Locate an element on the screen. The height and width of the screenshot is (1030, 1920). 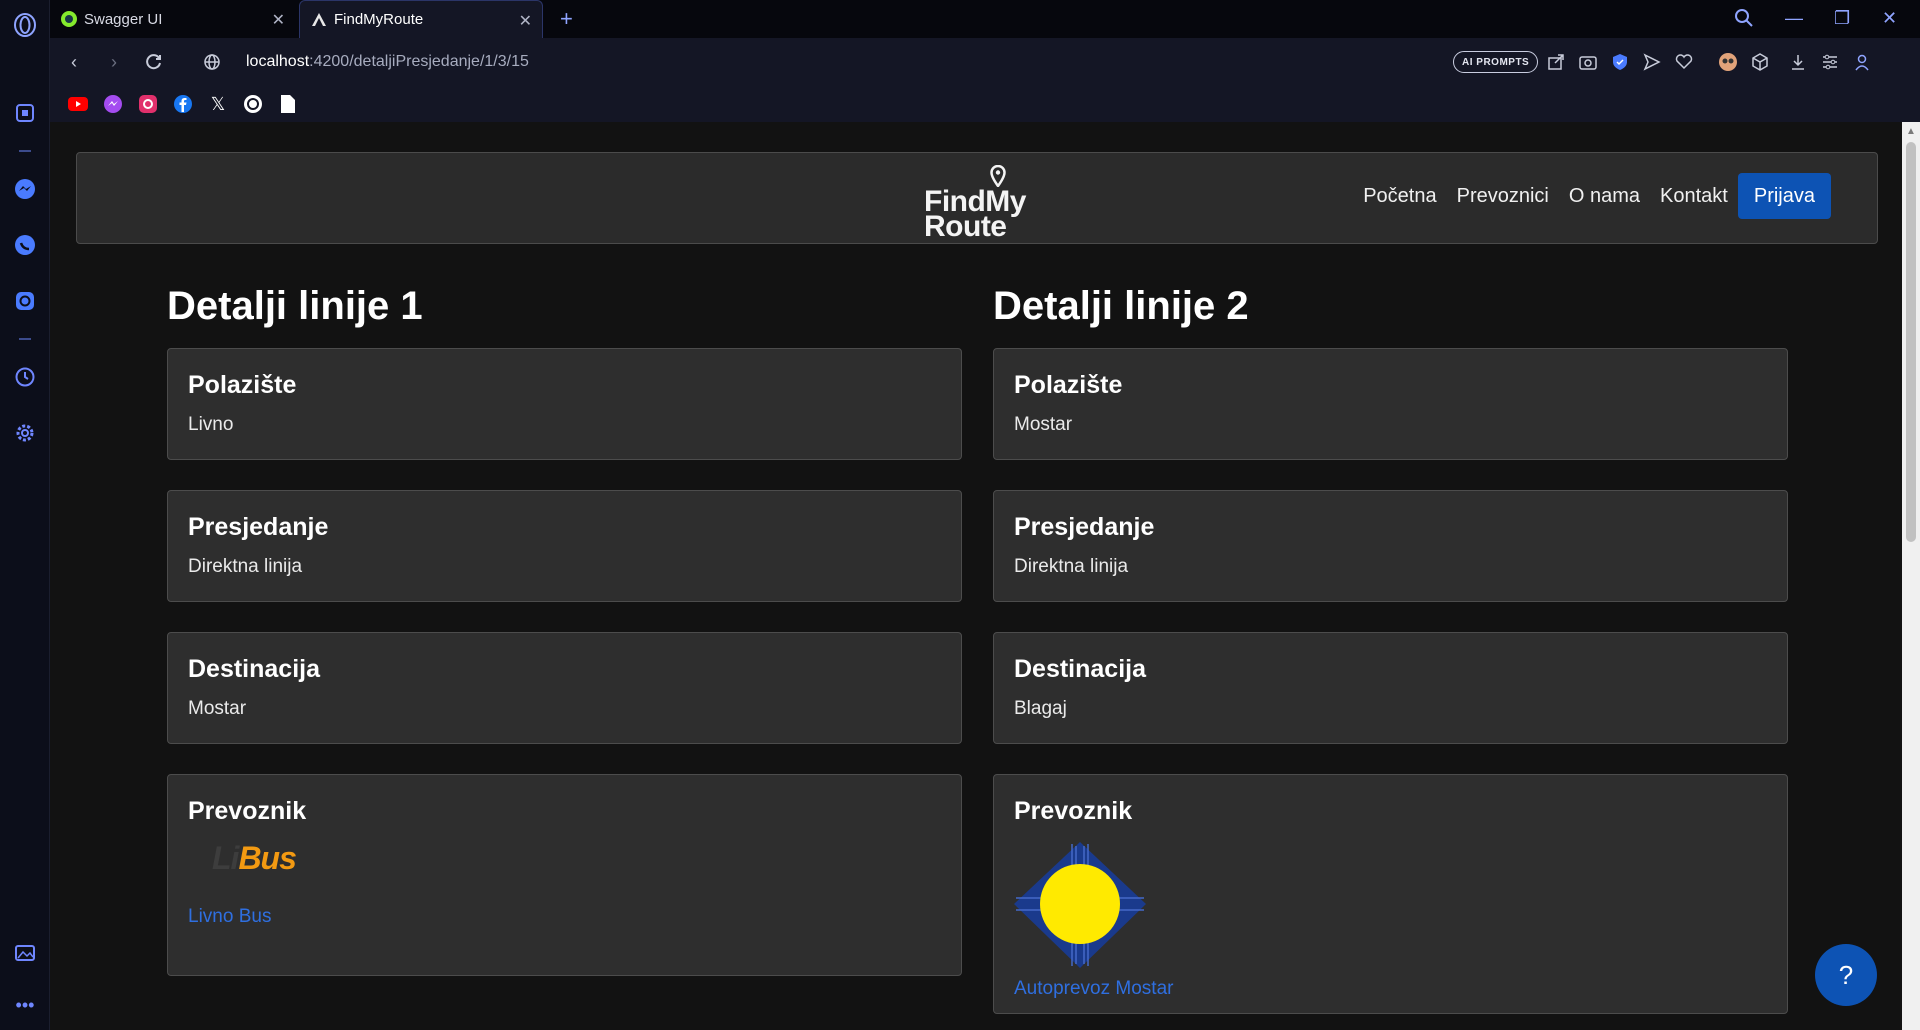
opera-logo-icon is located at coordinates (25, 25).